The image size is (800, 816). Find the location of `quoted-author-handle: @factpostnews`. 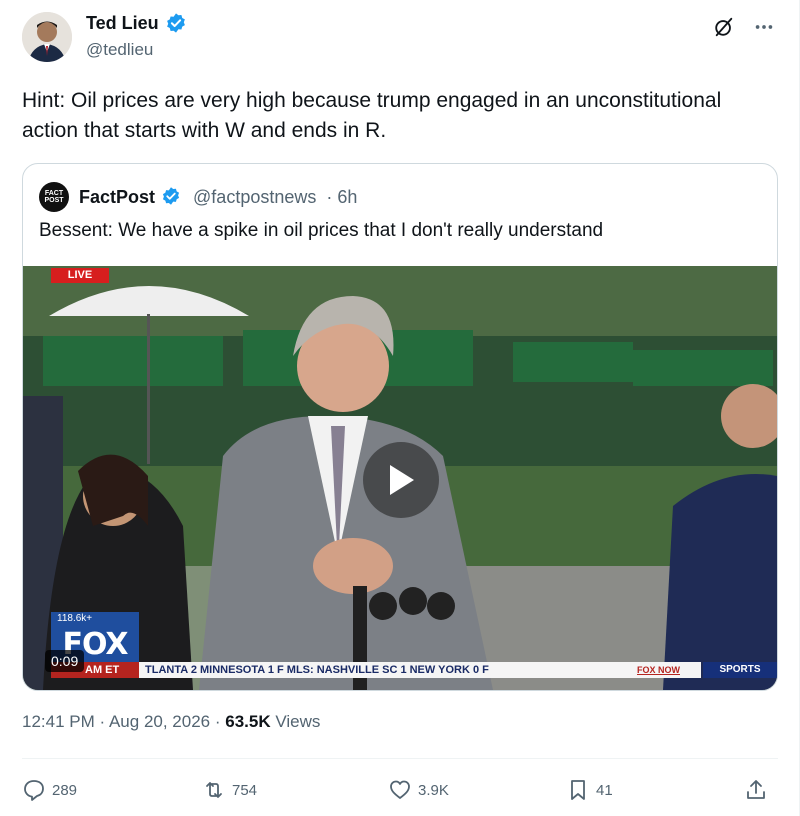

quoted-author-handle: @factpostnews is located at coordinates (254, 197).